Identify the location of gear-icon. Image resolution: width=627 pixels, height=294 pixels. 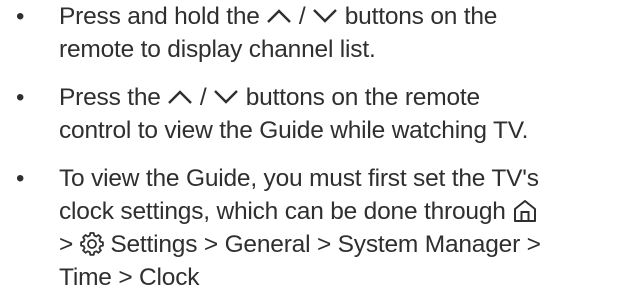
(91, 243).